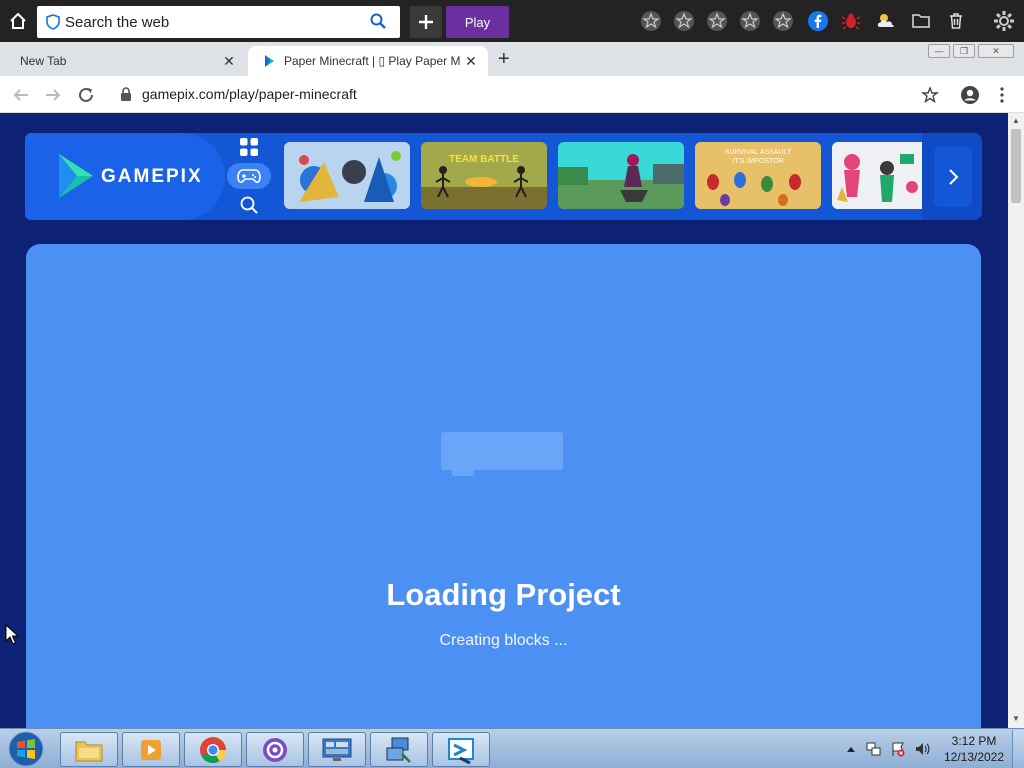 This screenshot has height=768, width=1024. I want to click on minimize-button: —, so click(939, 51).